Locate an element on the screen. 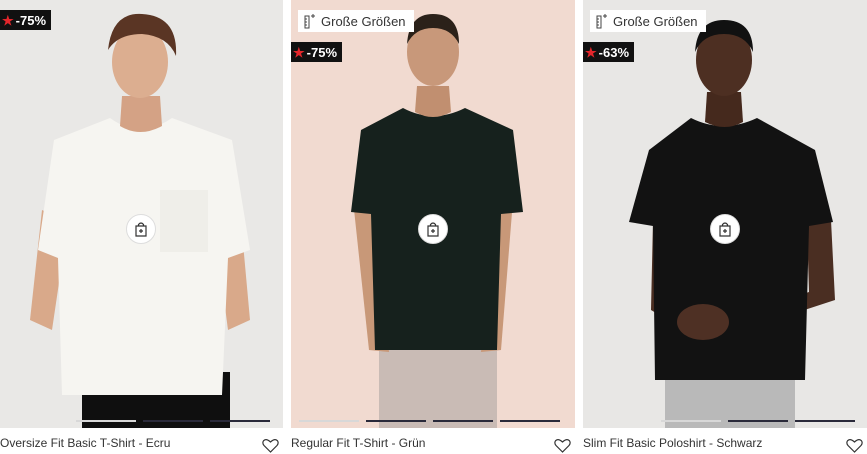 The height and width of the screenshot is (454, 867). product-title: Slim Fit Basic Poloshirt - Schwarz is located at coordinates (672, 443).